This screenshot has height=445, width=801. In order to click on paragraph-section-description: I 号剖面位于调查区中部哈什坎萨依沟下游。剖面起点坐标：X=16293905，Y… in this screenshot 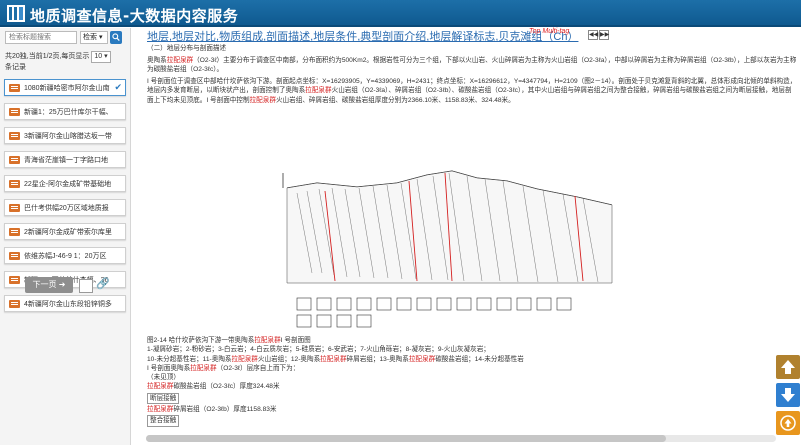, I will do `click(472, 91)`.